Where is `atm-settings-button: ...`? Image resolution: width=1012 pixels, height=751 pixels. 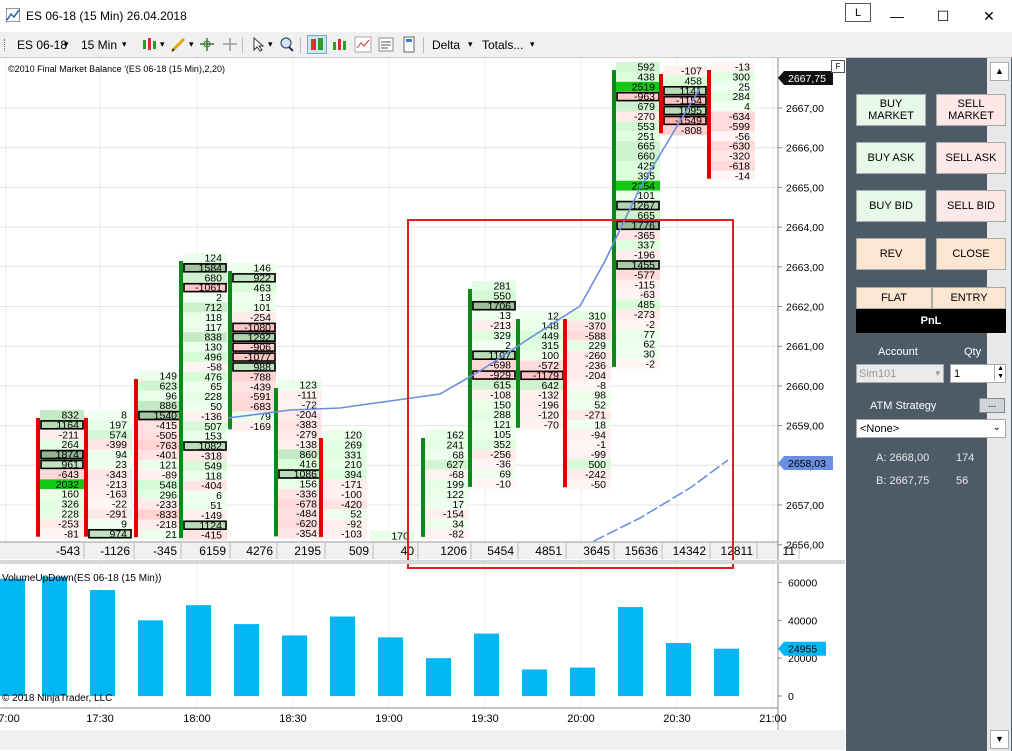 atm-settings-button: ... is located at coordinates (992, 405).